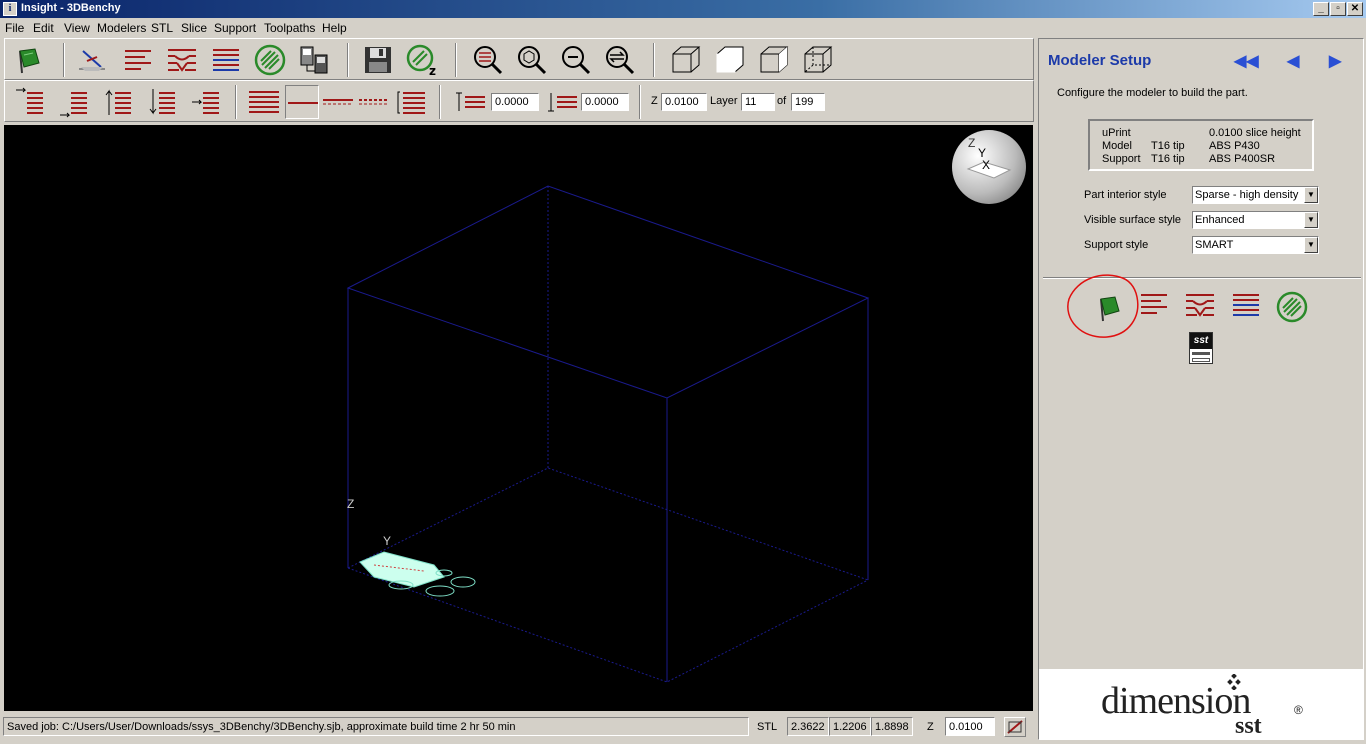 Image resolution: width=1366 pixels, height=744 pixels. What do you see at coordinates (970, 726) in the screenshot?
I see `status-z-value: 0.0100` at bounding box center [970, 726].